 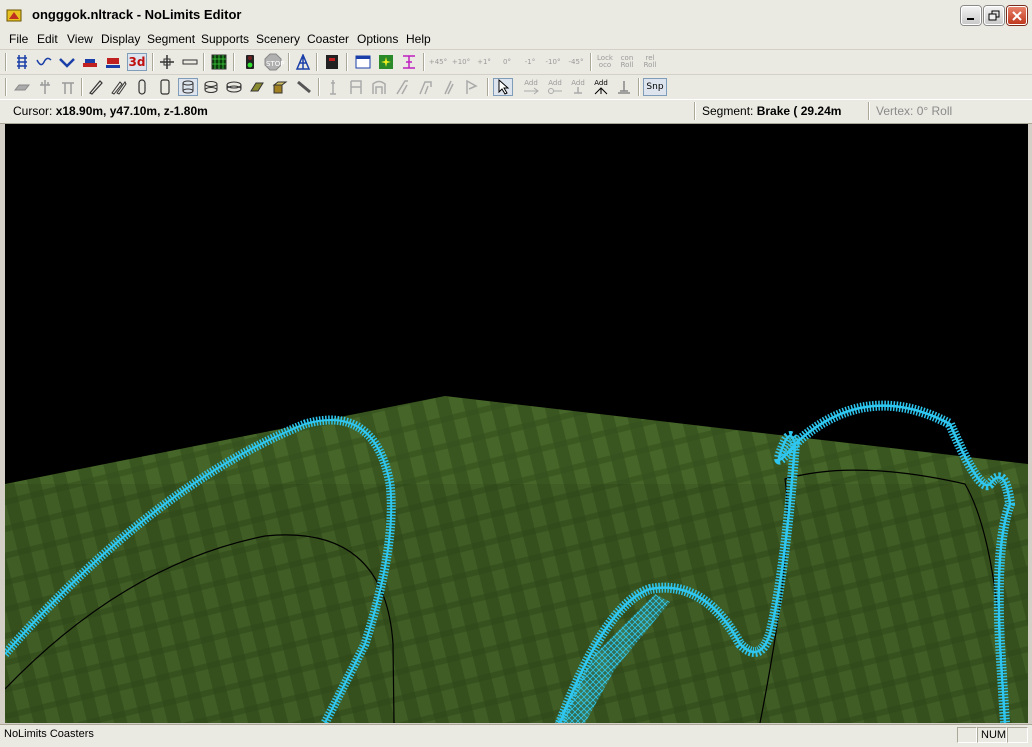 What do you see at coordinates (655, 87) in the screenshot?
I see `snap-toggle-button: Snp` at bounding box center [655, 87].